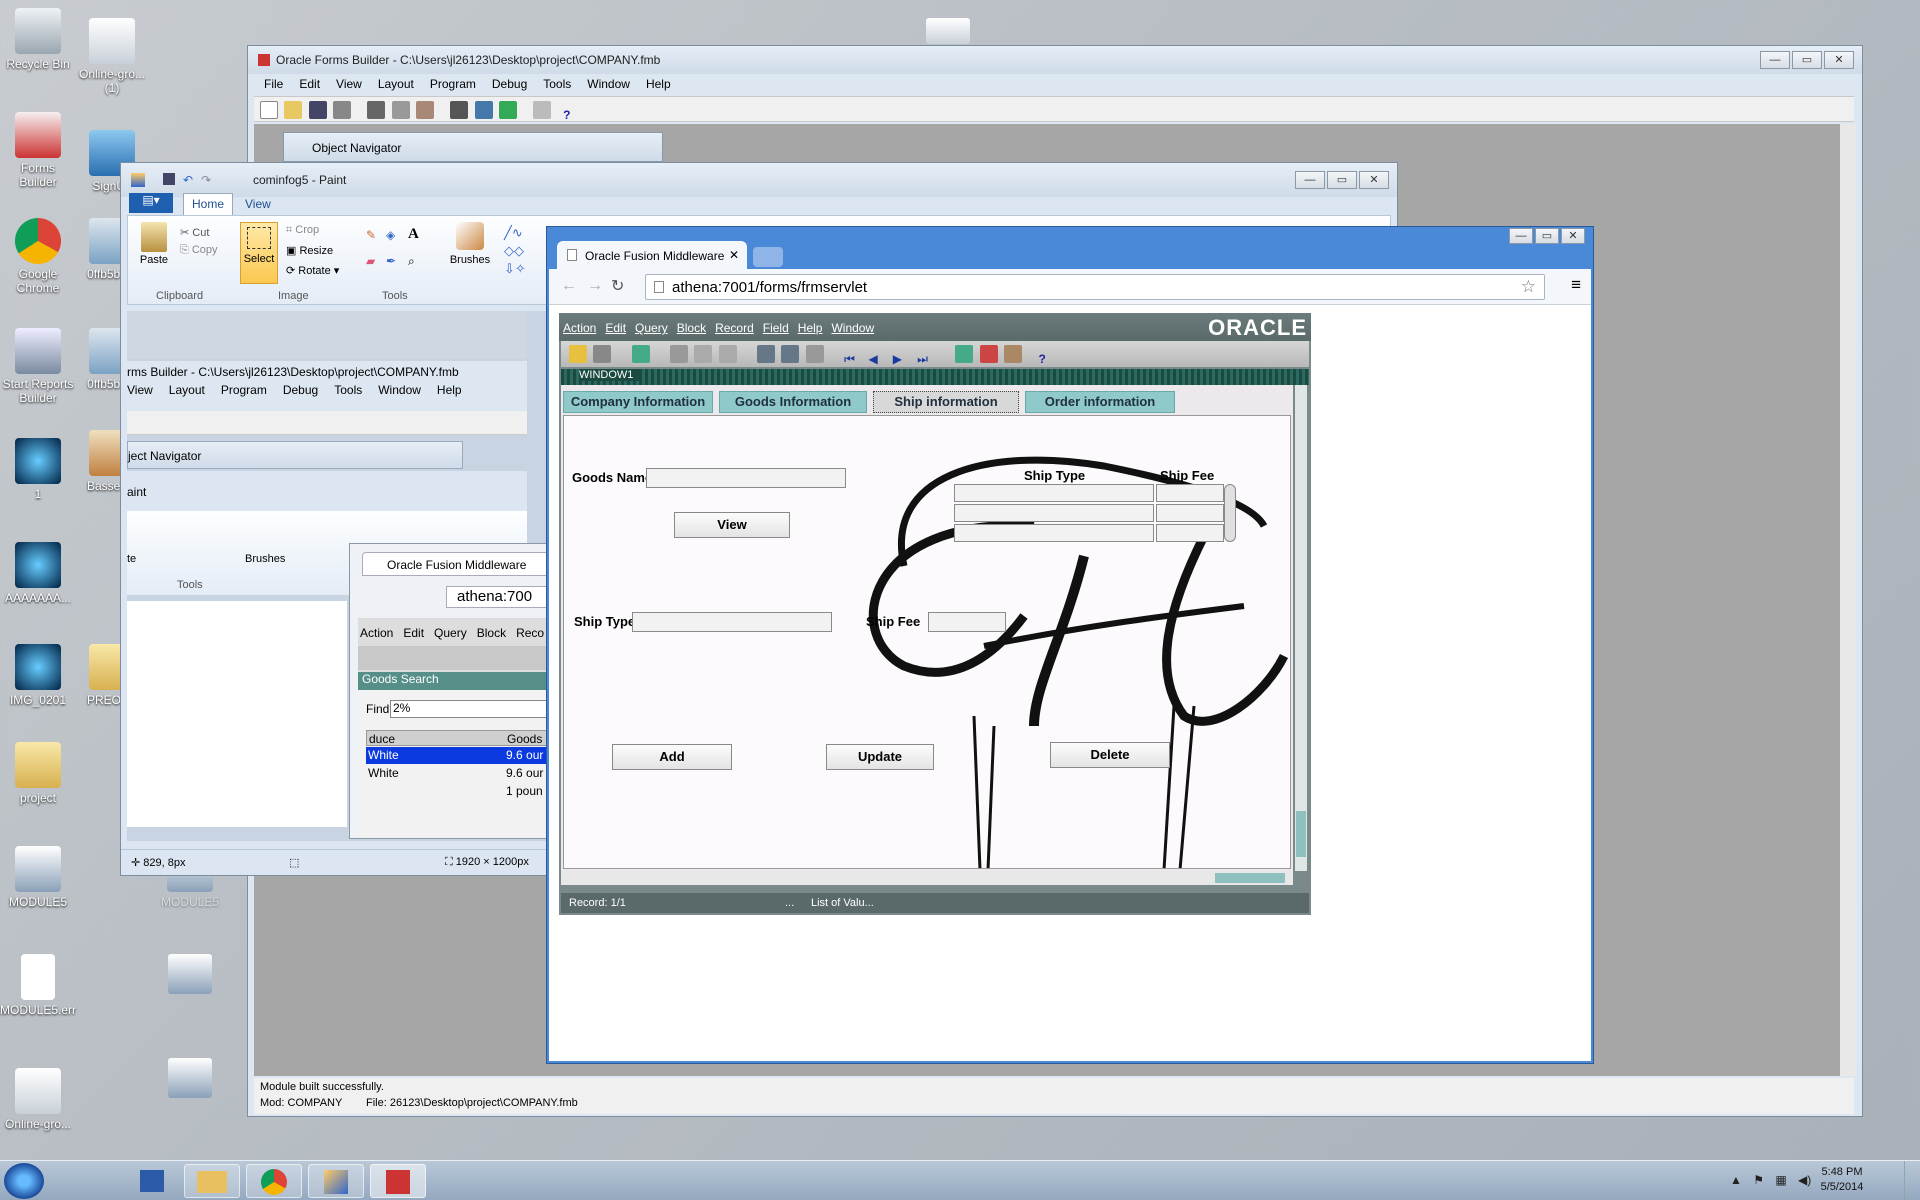 The height and width of the screenshot is (1200, 1920). Describe the element at coordinates (509, 84) in the screenshot. I see `menu-debug: Debug` at that location.